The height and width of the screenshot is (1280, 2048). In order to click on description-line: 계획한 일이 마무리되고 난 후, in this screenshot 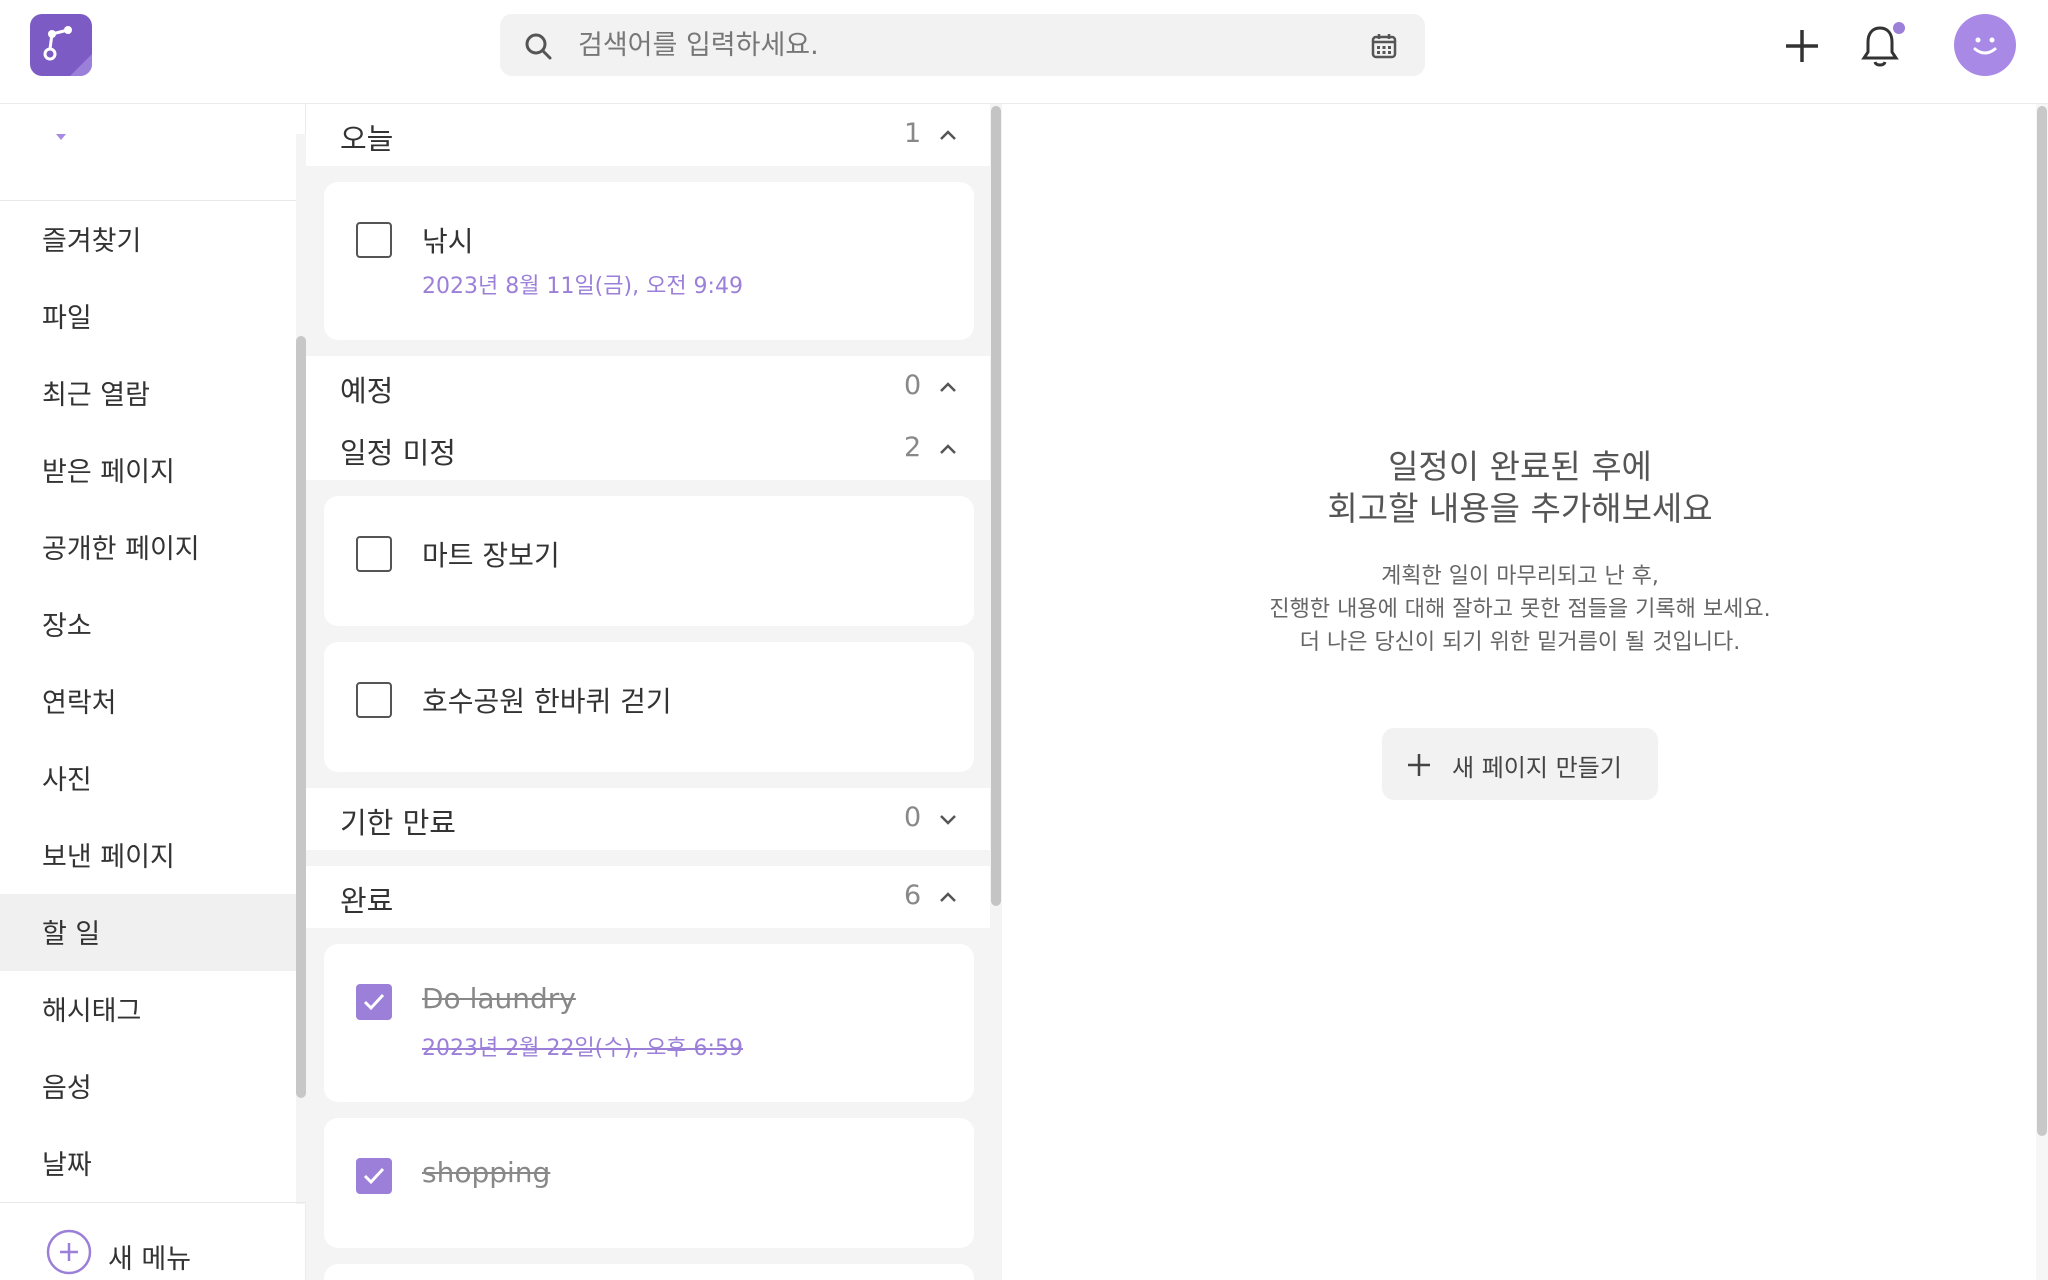, I will do `click(1520, 576)`.